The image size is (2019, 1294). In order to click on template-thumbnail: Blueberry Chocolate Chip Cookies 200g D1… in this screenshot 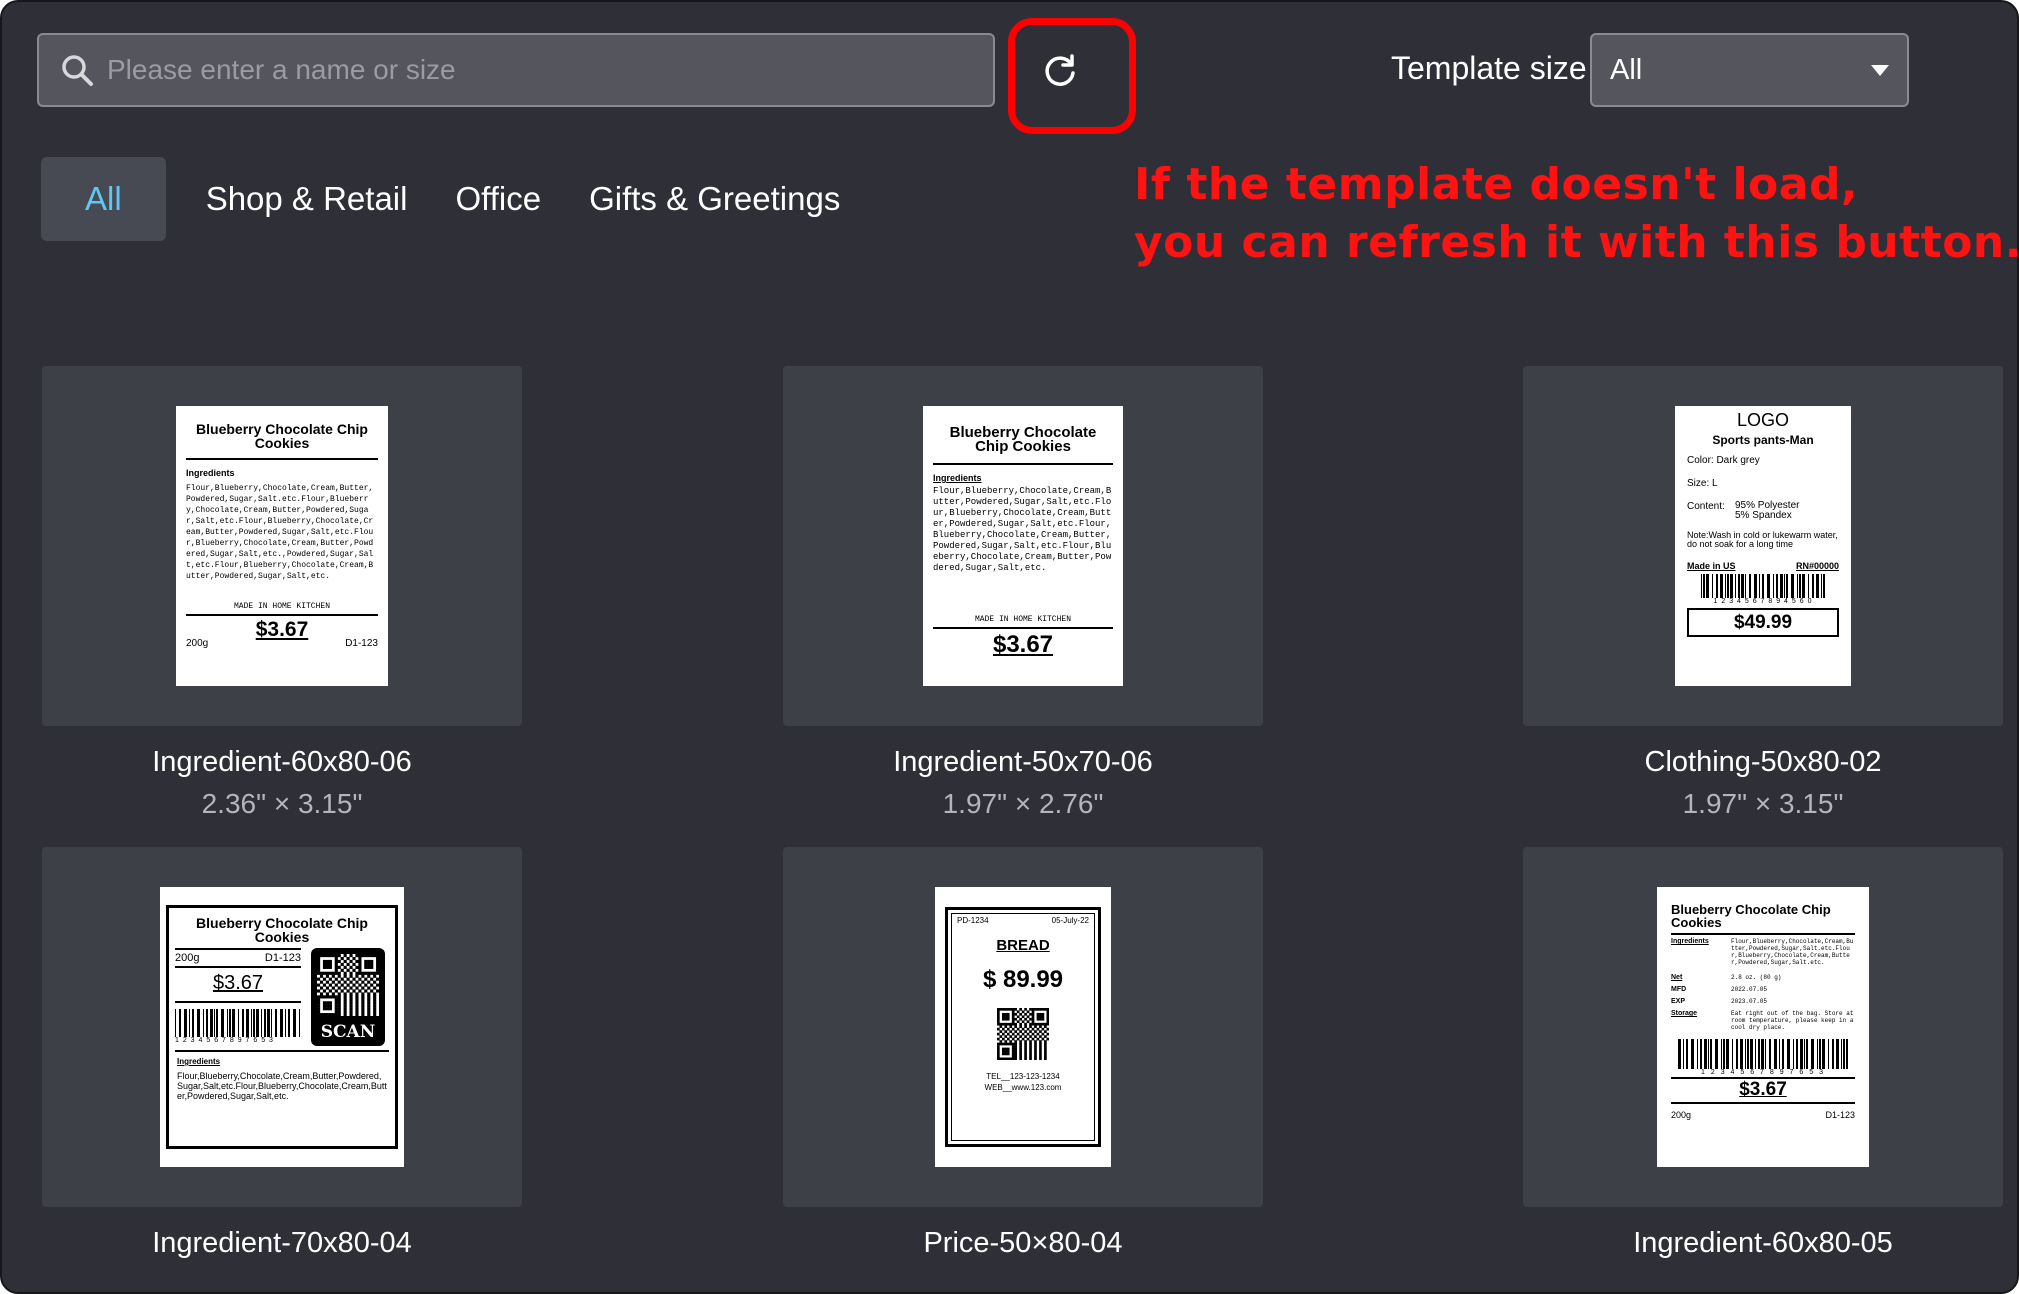, I will do `click(282, 1027)`.